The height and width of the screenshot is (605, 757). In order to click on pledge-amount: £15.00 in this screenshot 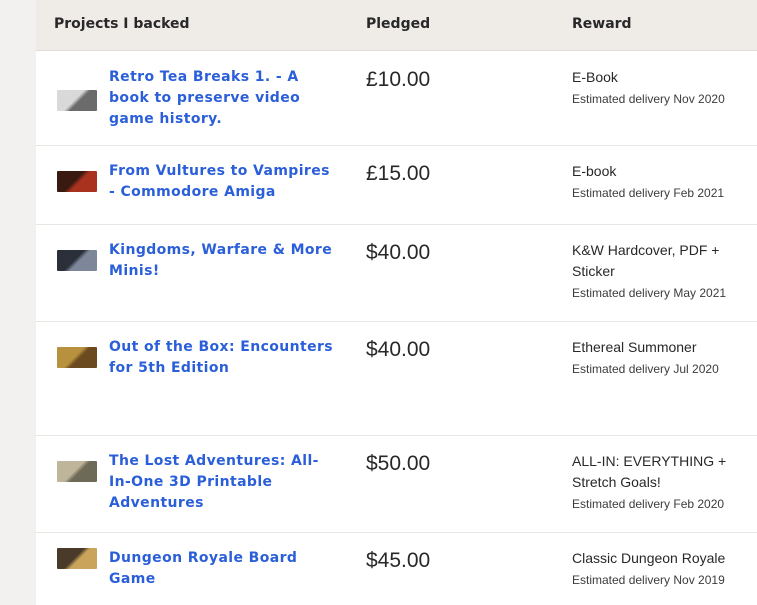, I will do `click(398, 173)`.